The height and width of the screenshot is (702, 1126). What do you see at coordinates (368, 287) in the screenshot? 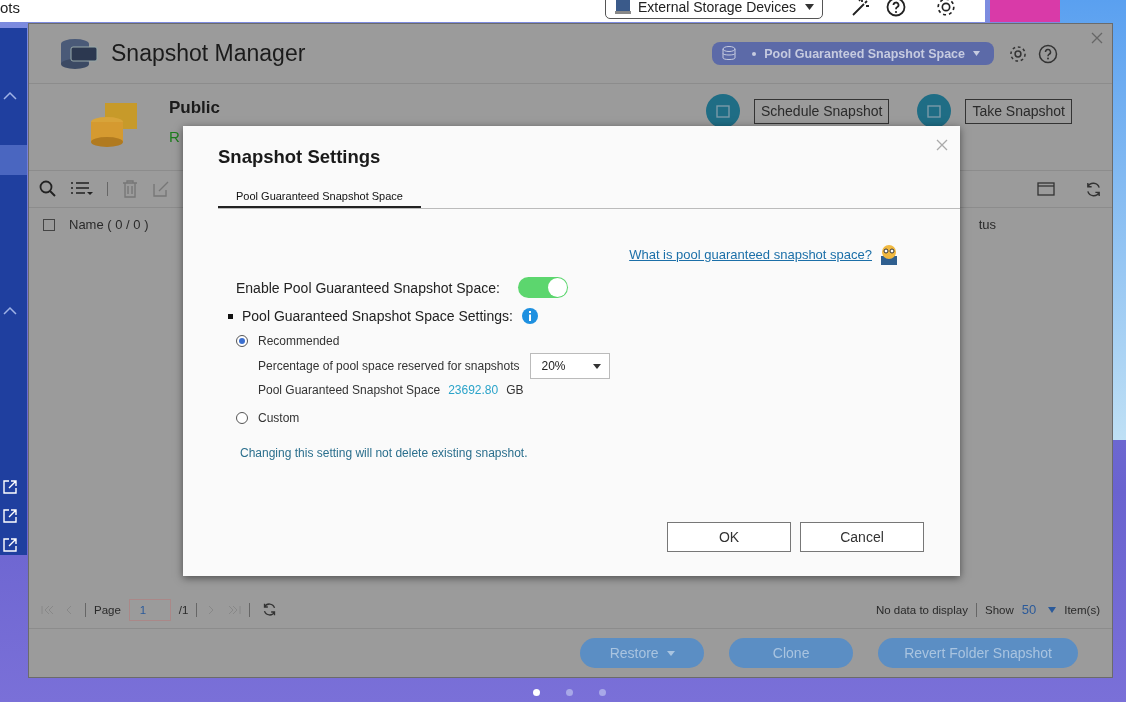
I see `enable-label: Enable Pool Guaranteed Snapshot Space:` at bounding box center [368, 287].